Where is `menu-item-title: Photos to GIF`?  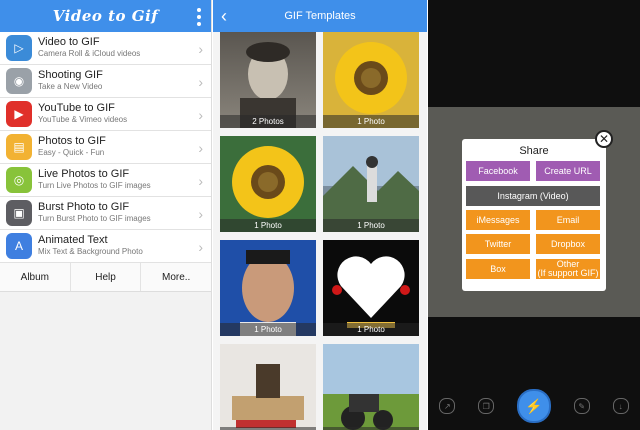 menu-item-title: Photos to GIF is located at coordinates (72, 141).